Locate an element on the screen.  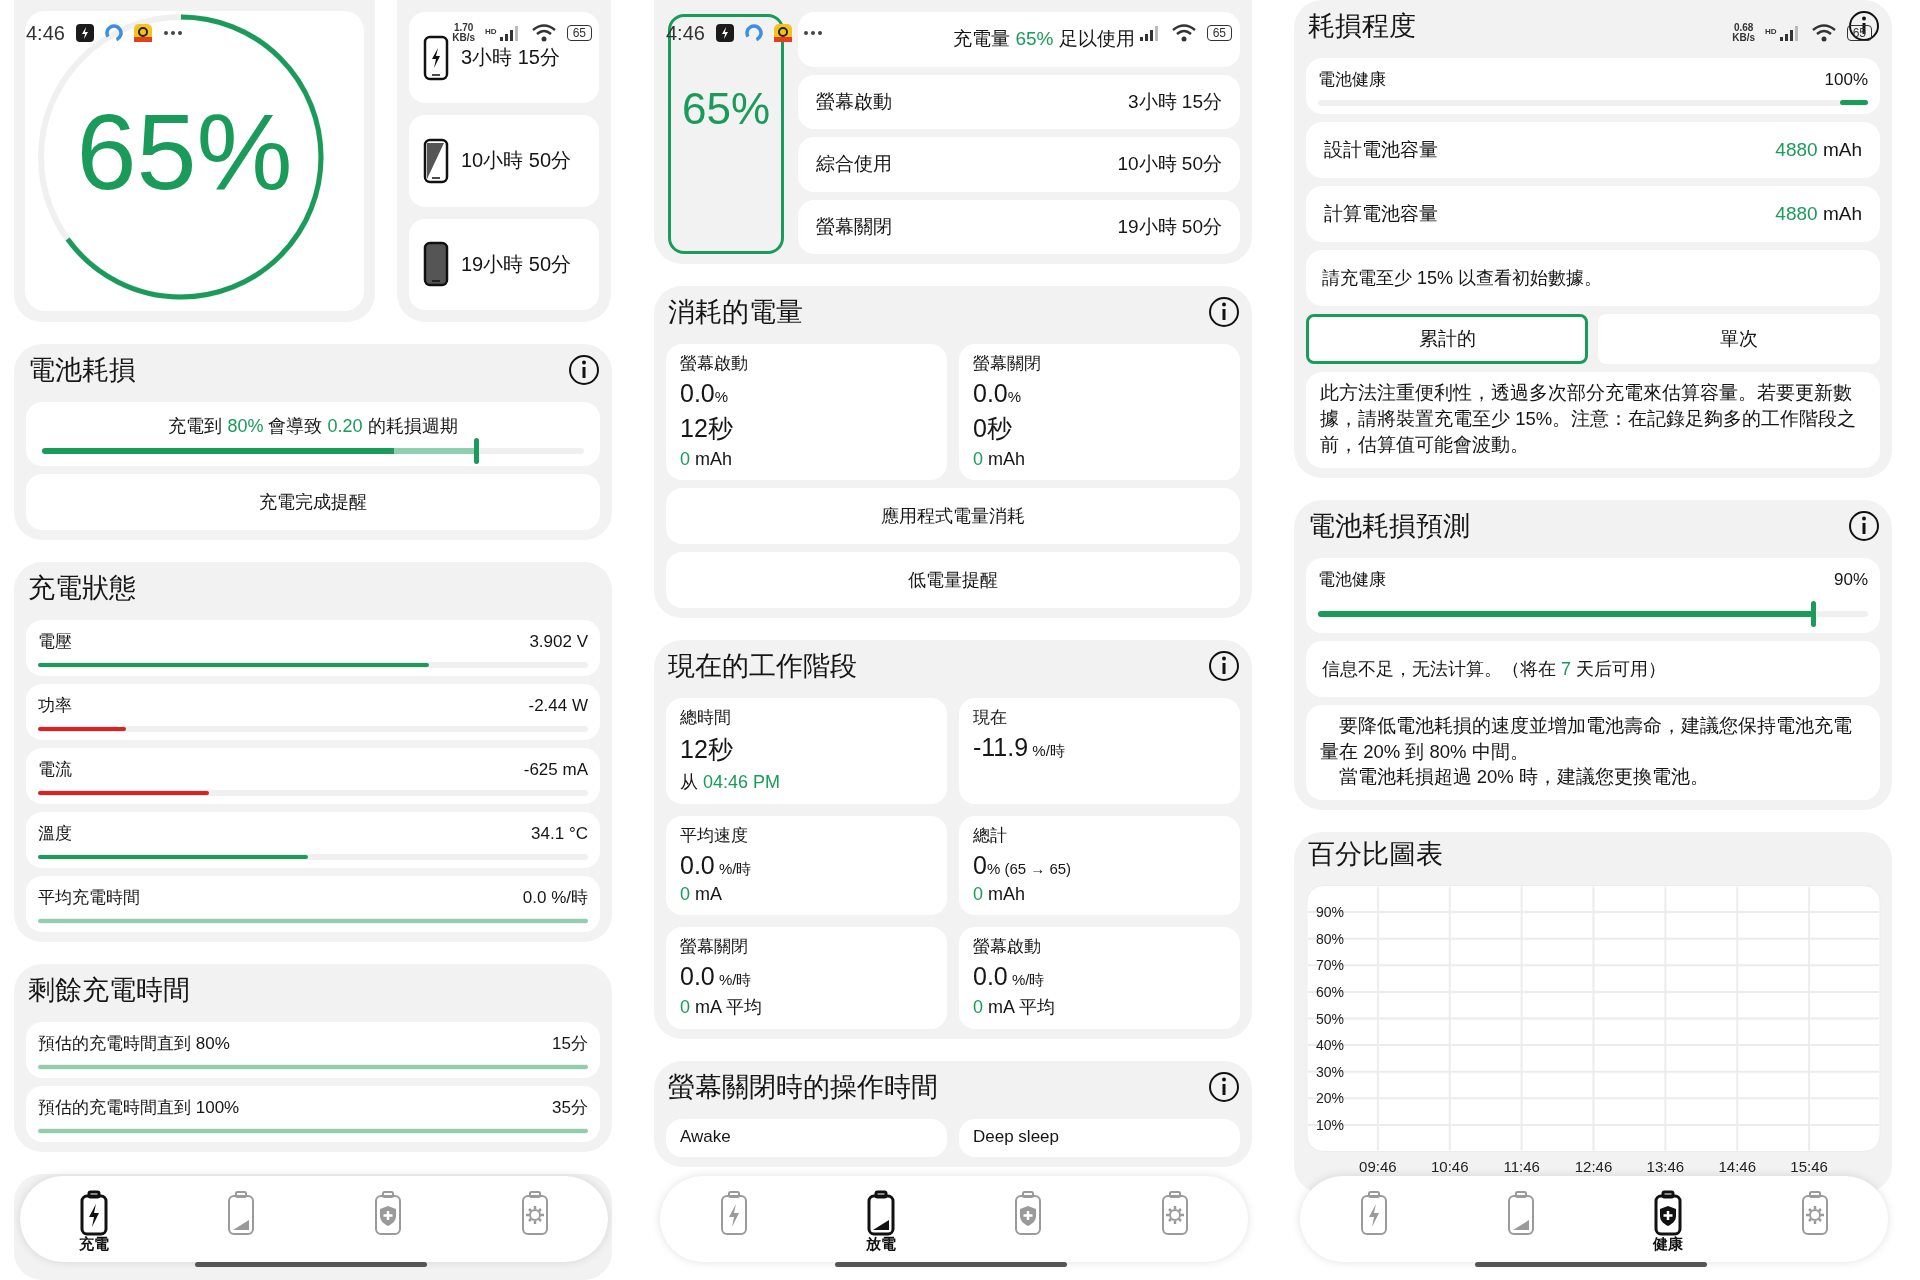
tile-note: 0 mA is located at coordinates (702, 894).